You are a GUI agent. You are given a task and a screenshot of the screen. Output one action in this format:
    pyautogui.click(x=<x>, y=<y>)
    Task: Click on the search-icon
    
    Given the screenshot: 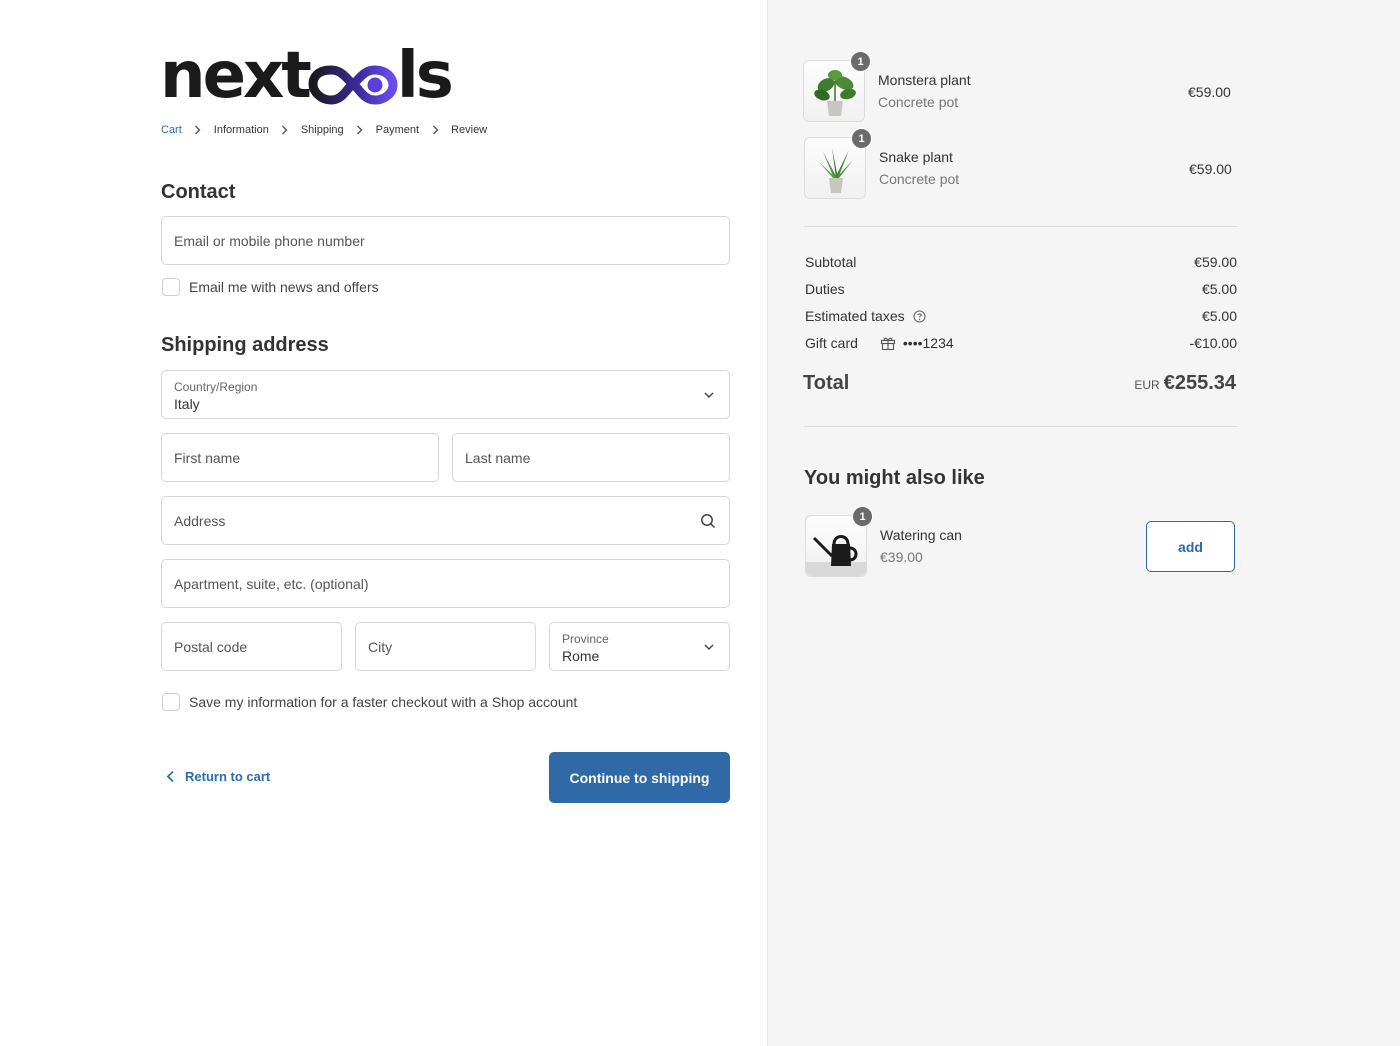 What is the action you would take?
    pyautogui.click(x=708, y=521)
    